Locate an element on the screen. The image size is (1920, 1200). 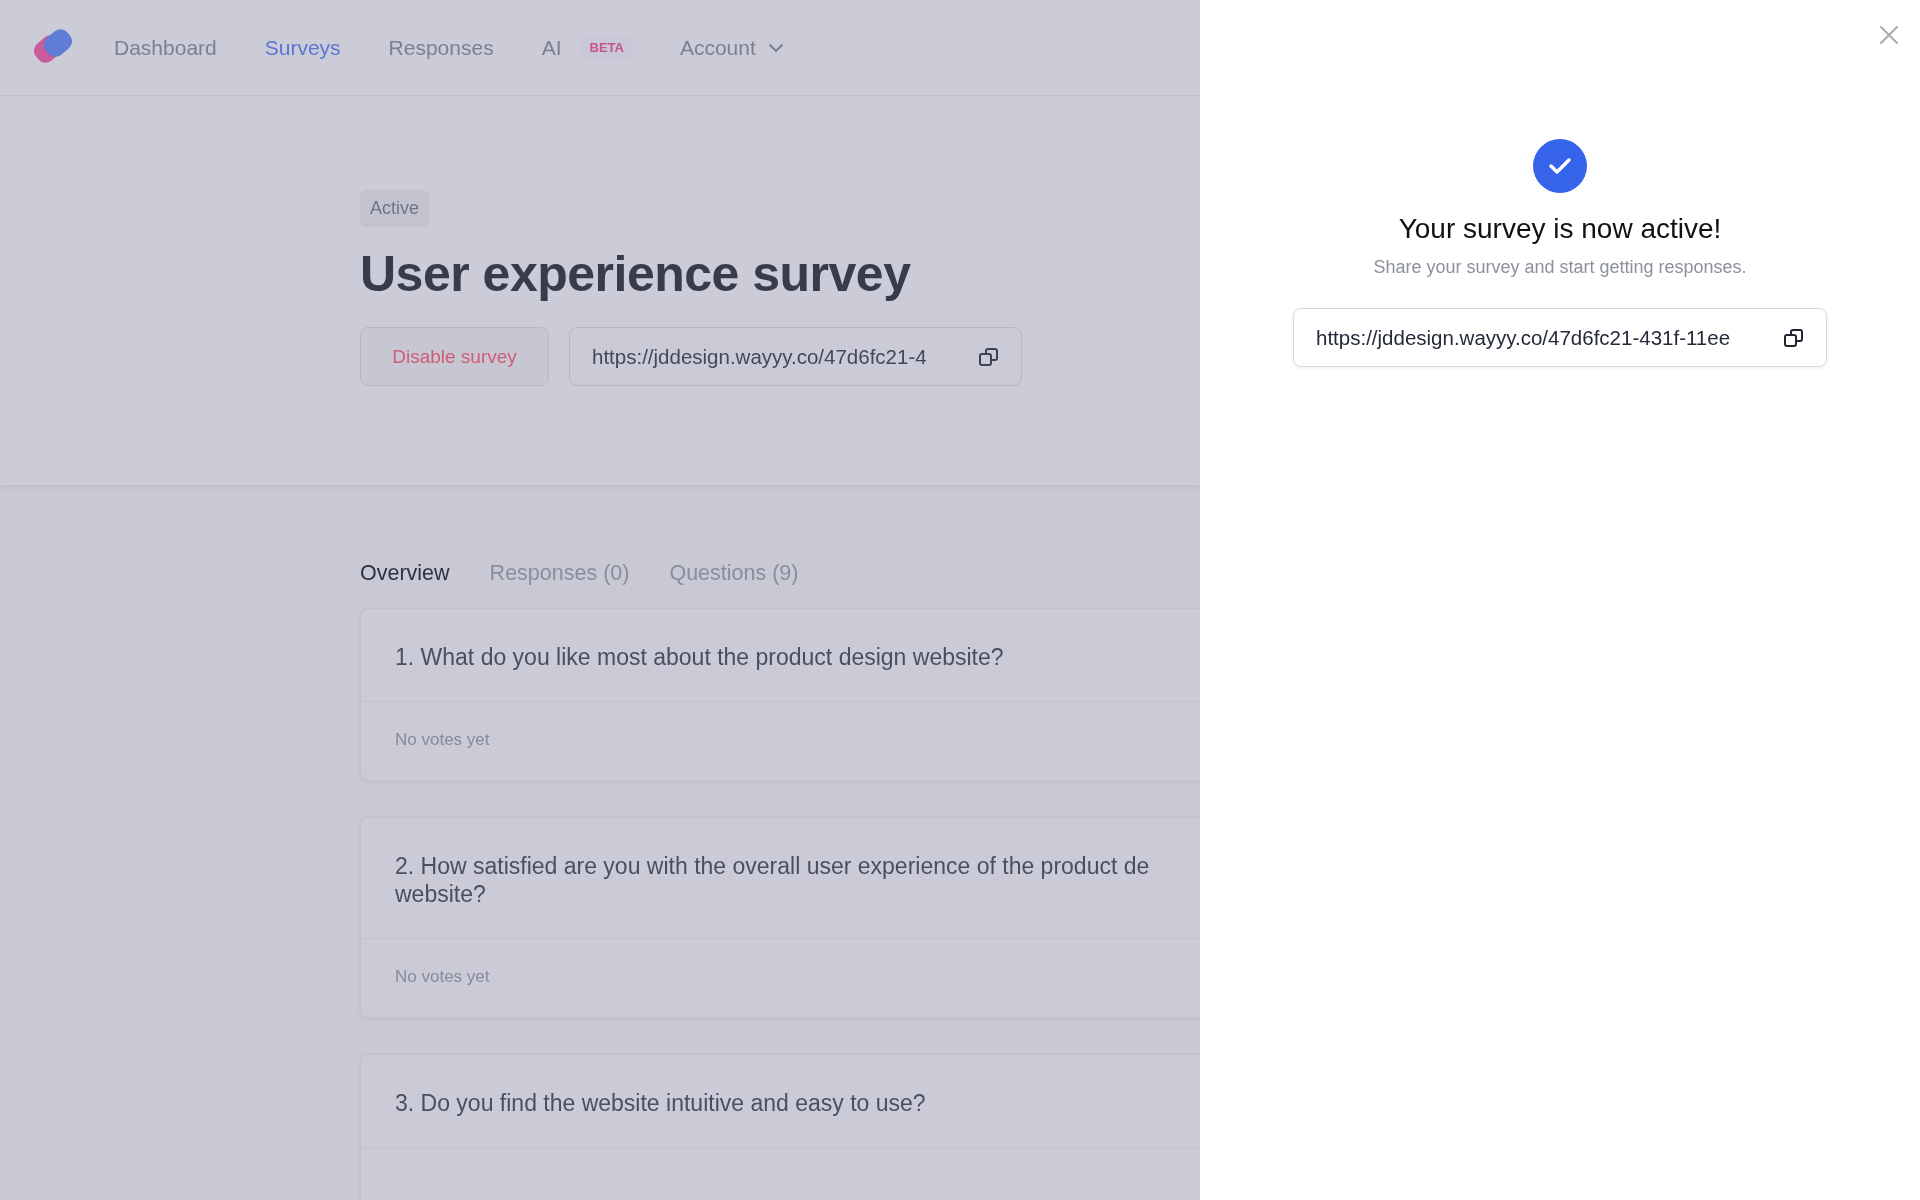
nav-link: Surveys is located at coordinates (302, 47).